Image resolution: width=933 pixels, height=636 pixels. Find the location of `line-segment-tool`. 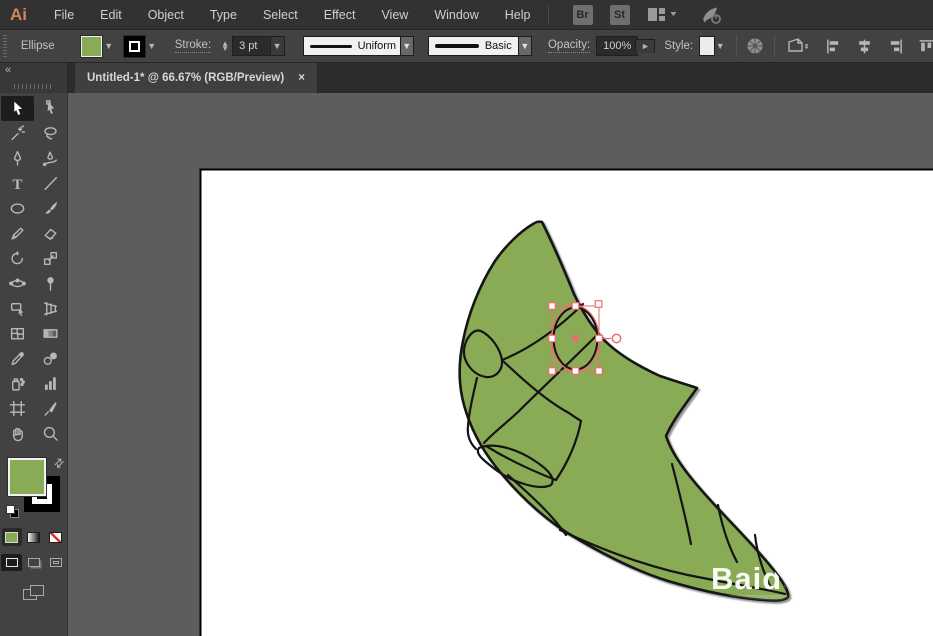

line-segment-tool is located at coordinates (50, 183).